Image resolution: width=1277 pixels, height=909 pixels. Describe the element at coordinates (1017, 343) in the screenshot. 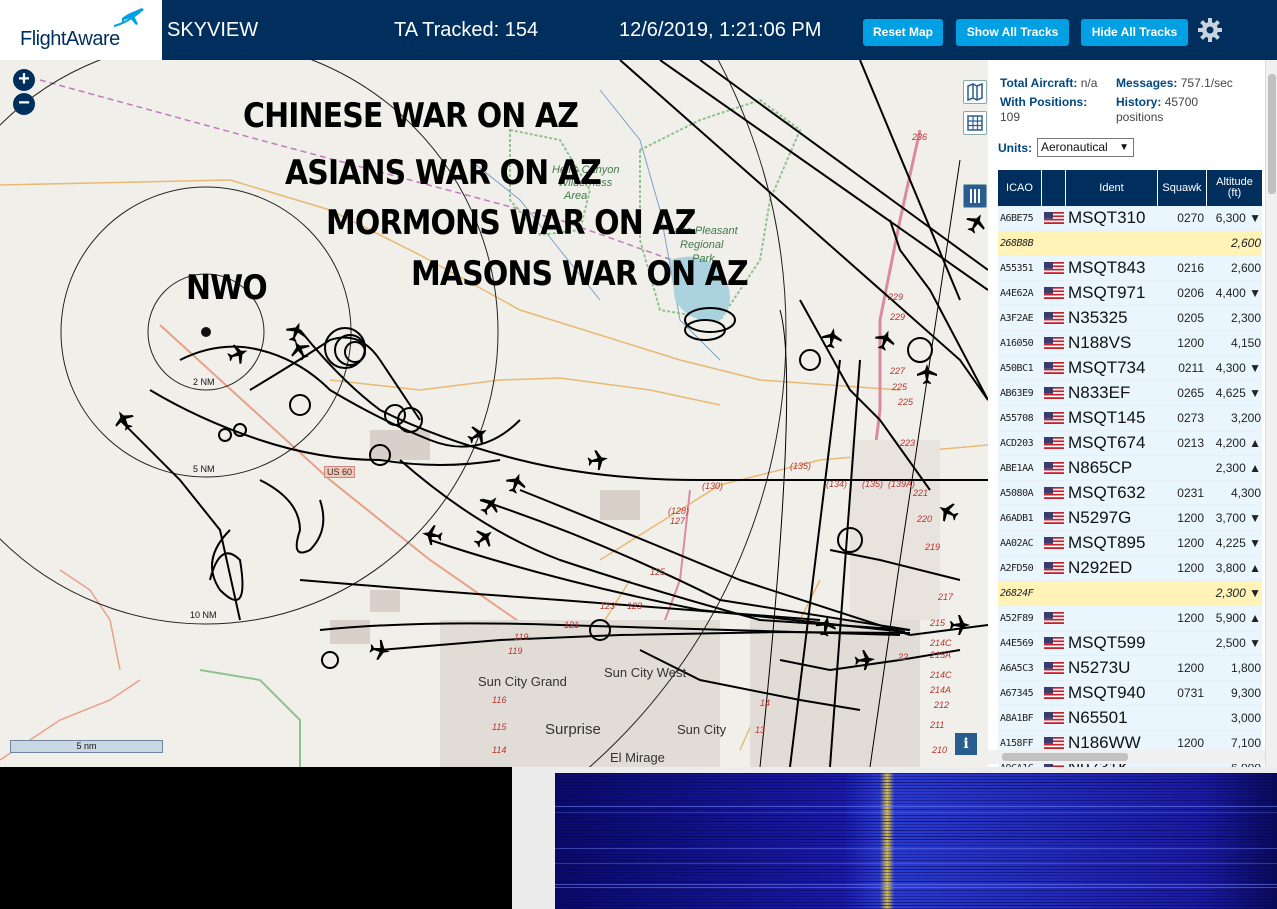

I see `icao-cell: A16050` at that location.